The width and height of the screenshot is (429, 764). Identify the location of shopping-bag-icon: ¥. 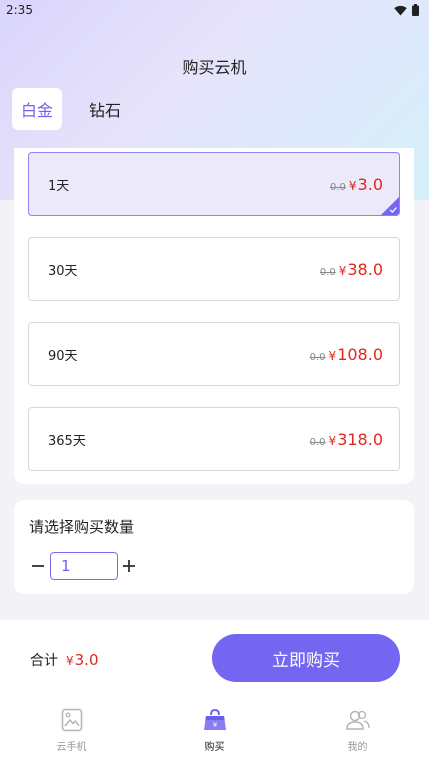
(214, 719).